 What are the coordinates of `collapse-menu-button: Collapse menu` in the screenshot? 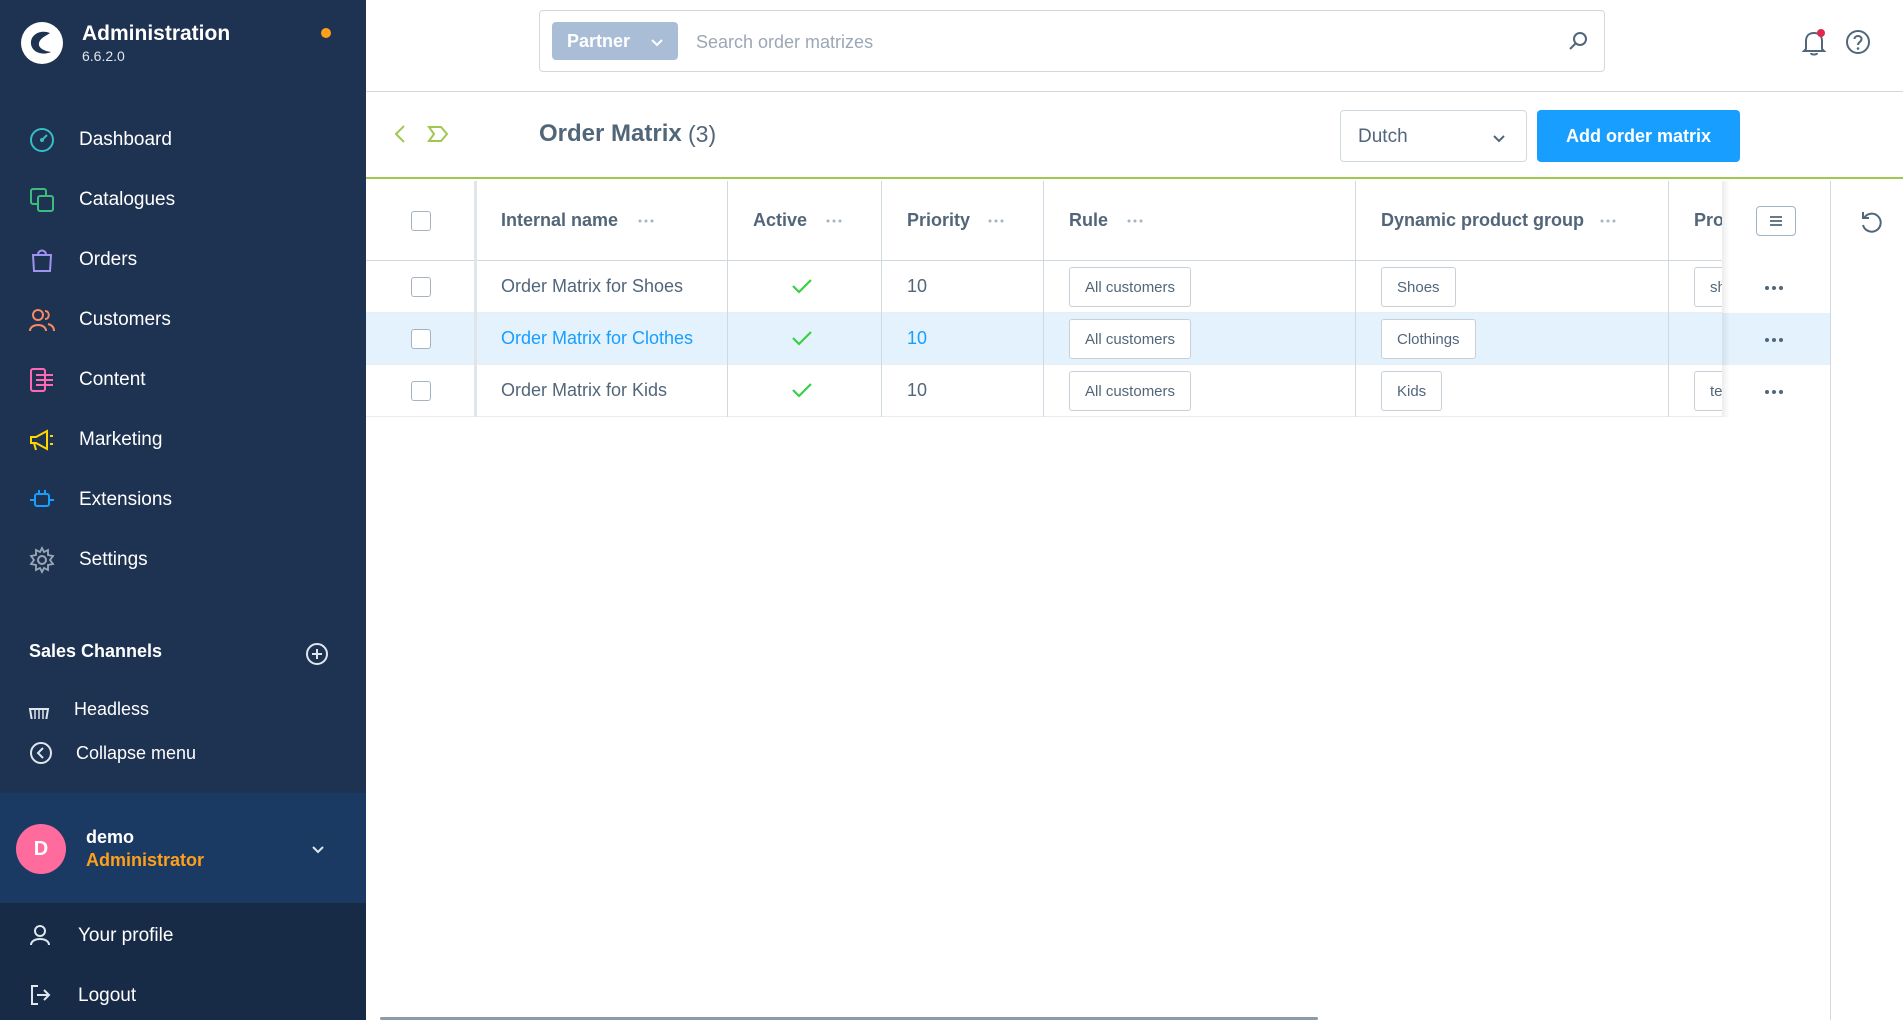 It's located at (183, 754).